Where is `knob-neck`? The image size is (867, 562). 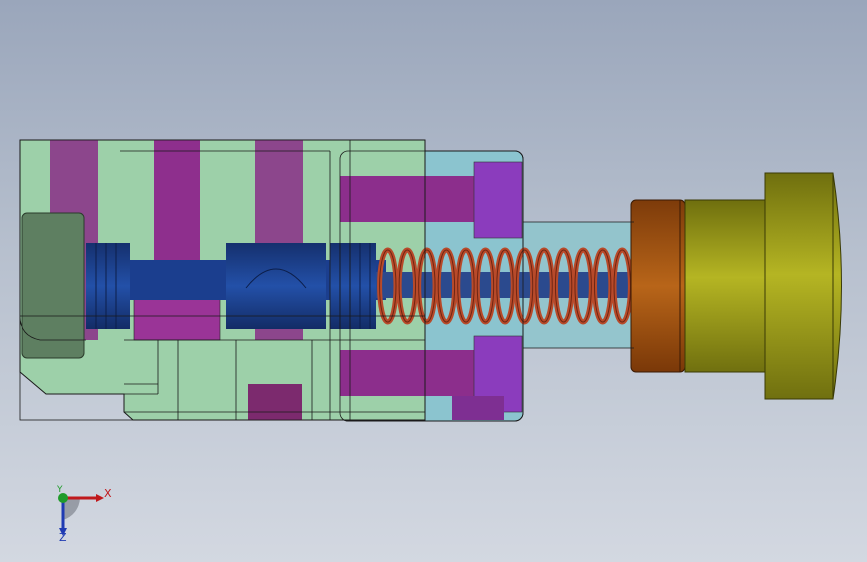
knob-neck is located at coordinates (725, 286).